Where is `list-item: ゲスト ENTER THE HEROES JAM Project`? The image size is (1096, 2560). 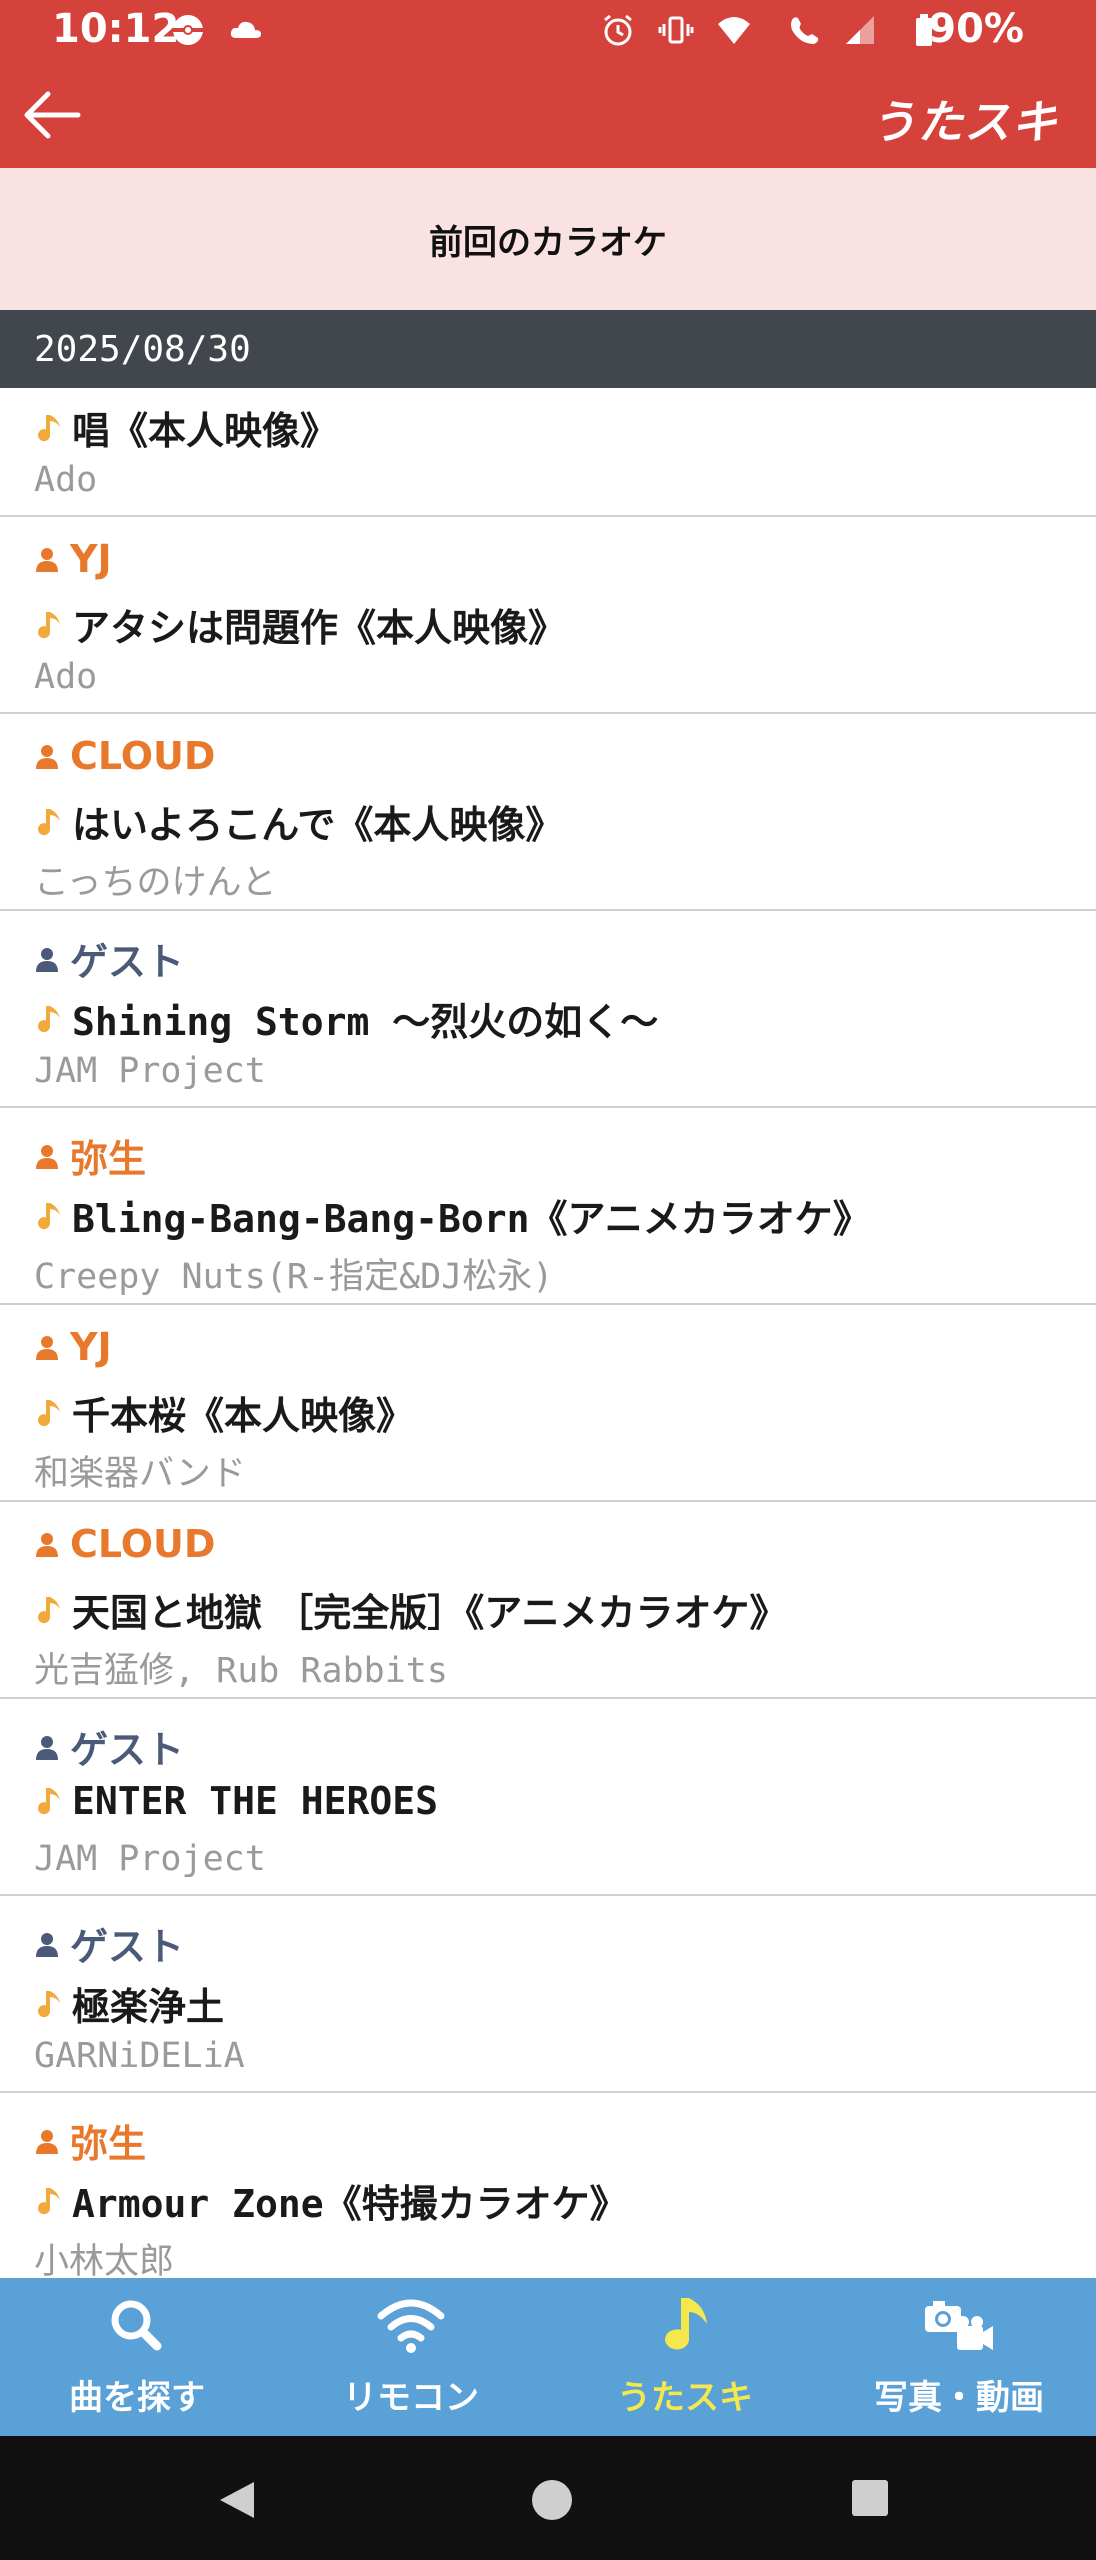 list-item: ゲスト ENTER THE HEROES JAM Project is located at coordinates (548, 1797).